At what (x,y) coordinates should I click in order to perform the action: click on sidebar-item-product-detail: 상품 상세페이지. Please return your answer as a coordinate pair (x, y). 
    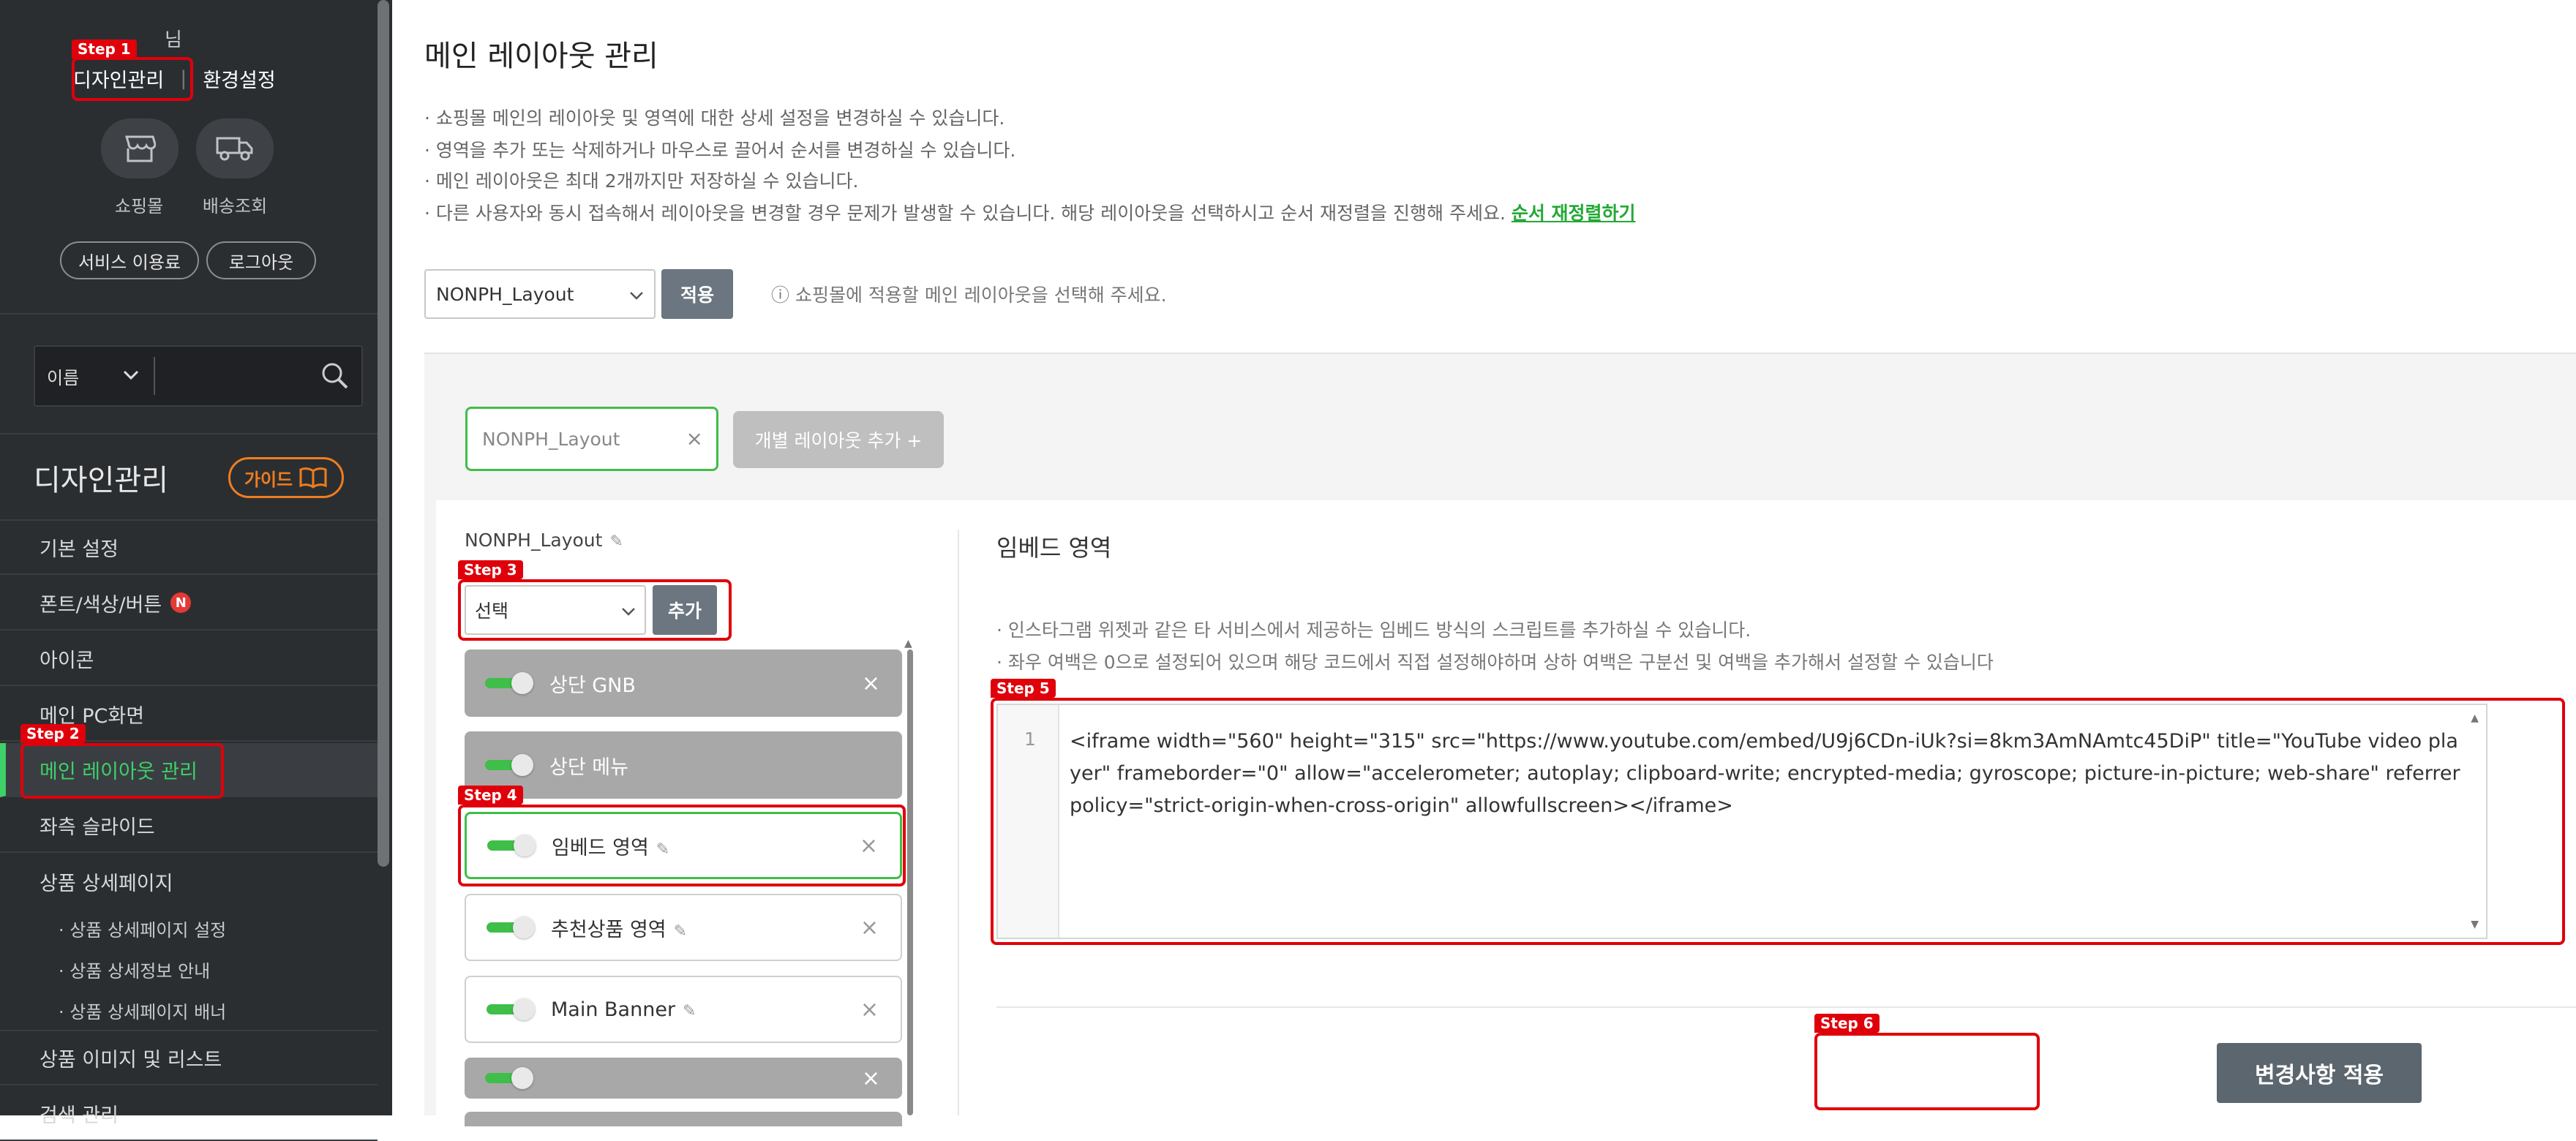
    Looking at the image, I should click on (189, 881).